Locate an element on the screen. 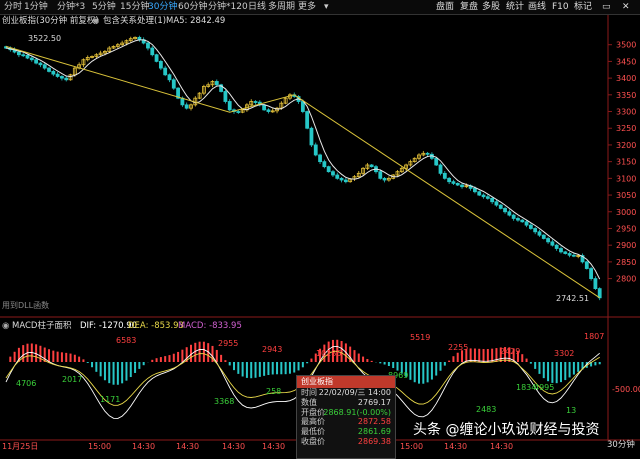 The width and height of the screenshot is (640, 459). time-tick-label: 11月25日 is located at coordinates (20, 446).